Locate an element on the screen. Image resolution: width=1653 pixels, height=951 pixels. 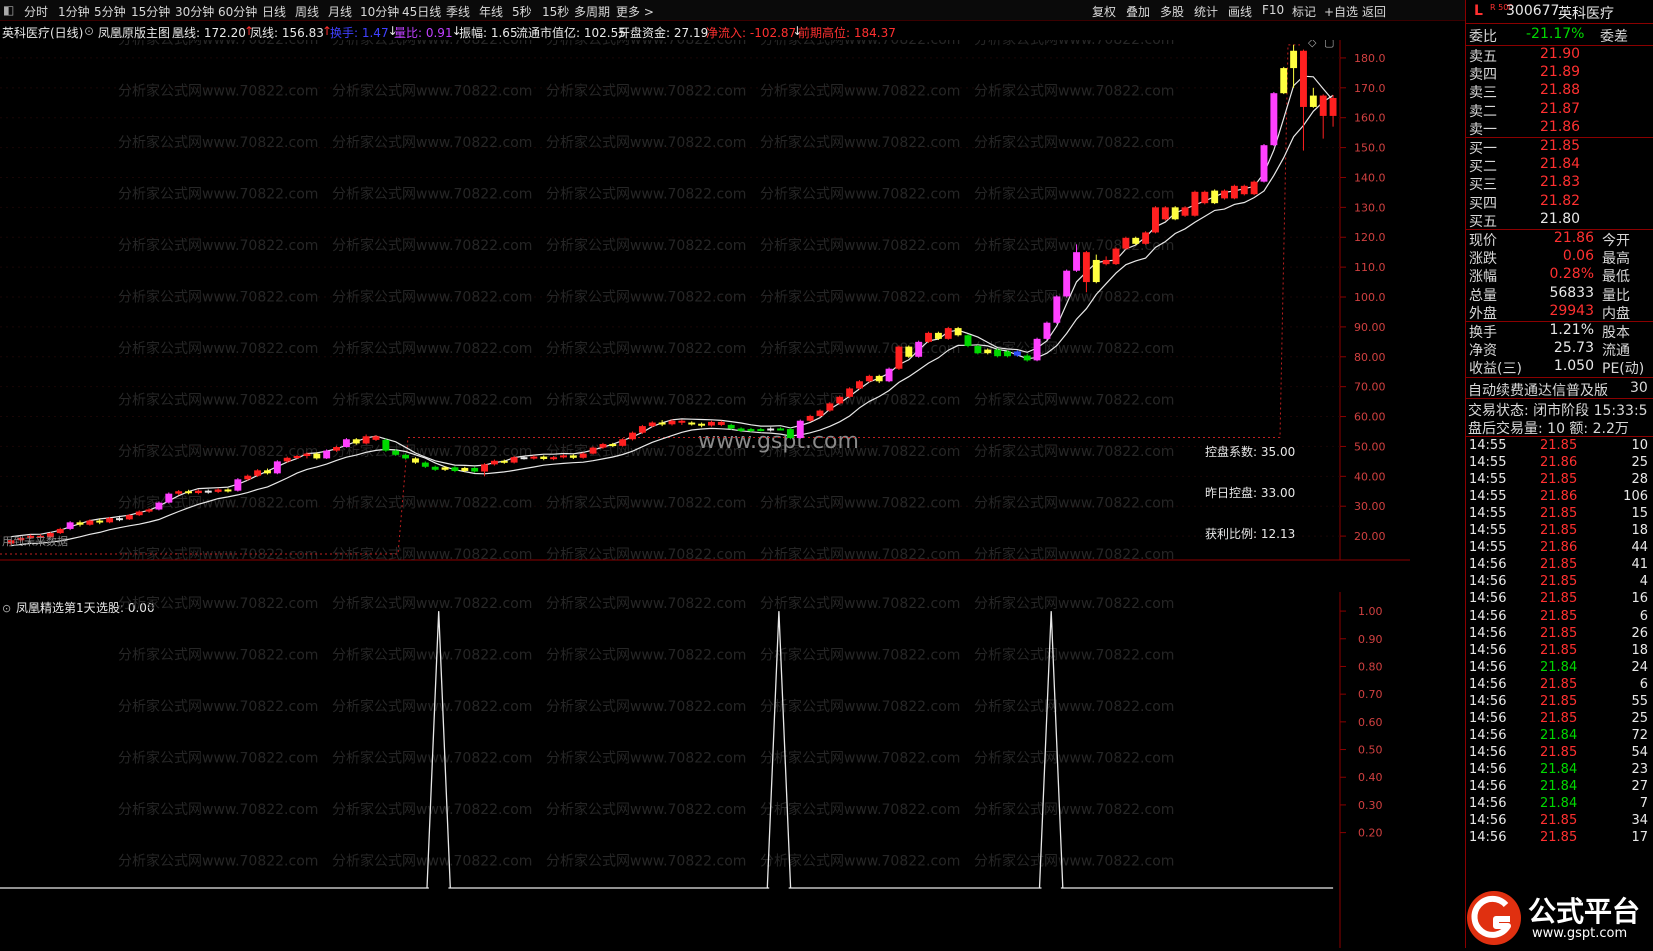
sell-row: 卖五 21.90 is located at coordinates (1559, 55).